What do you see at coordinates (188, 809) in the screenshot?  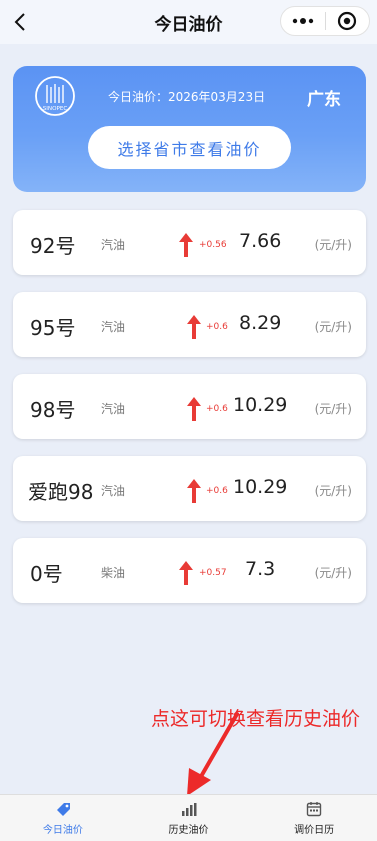 I see `bar-chart-icon` at bounding box center [188, 809].